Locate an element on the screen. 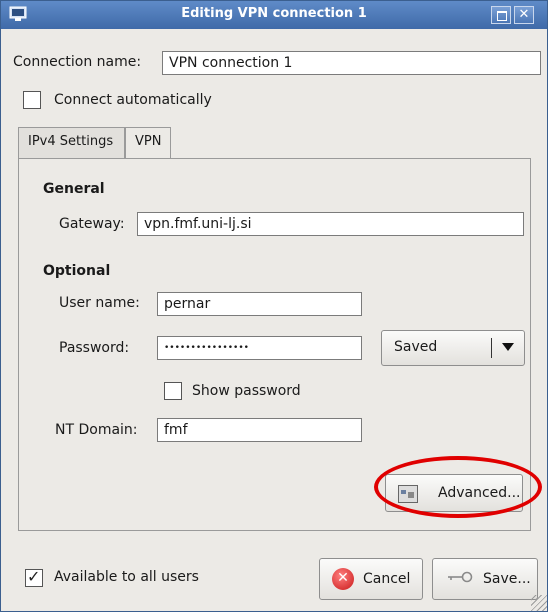 The image size is (548, 612). connect-automatically-label: Connect automatically is located at coordinates (133, 100).